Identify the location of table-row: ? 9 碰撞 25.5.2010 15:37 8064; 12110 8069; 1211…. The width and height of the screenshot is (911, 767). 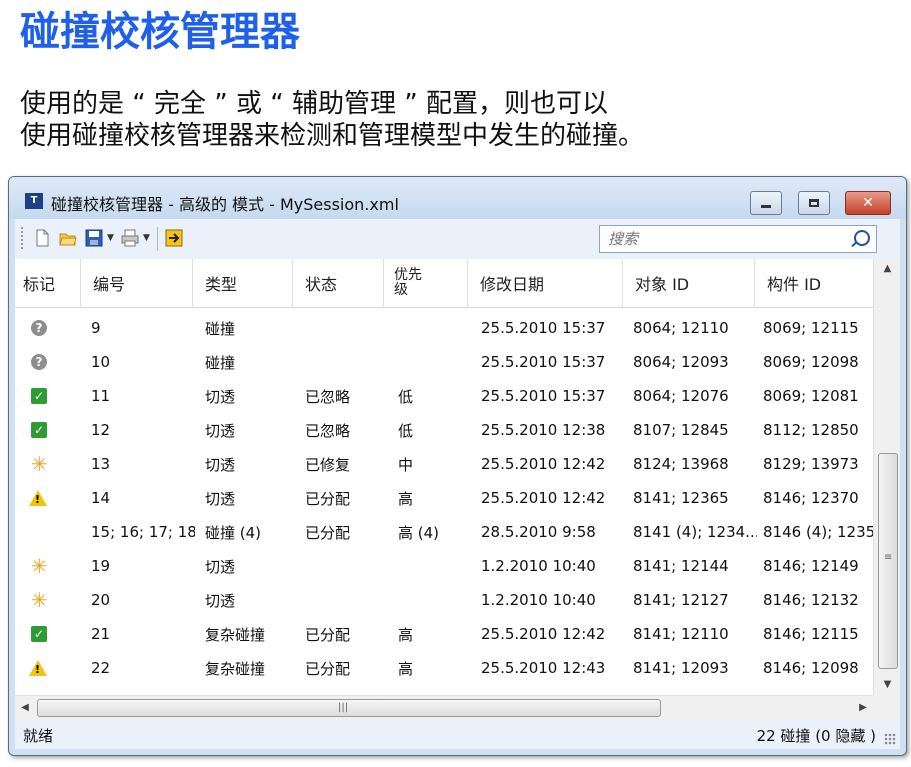
(444, 328).